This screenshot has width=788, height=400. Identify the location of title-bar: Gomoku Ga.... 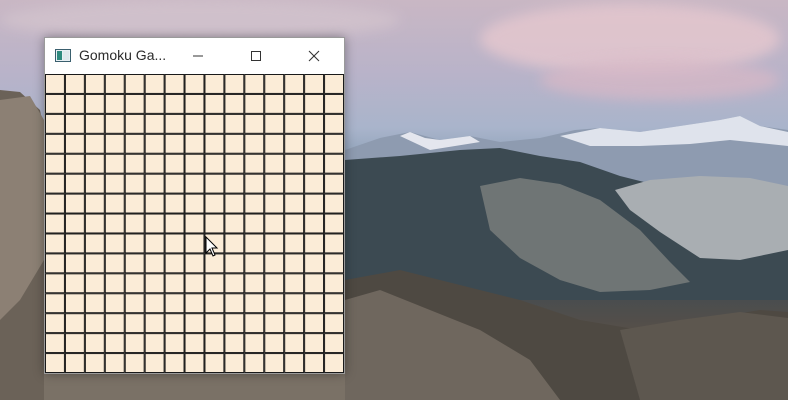
(194, 56).